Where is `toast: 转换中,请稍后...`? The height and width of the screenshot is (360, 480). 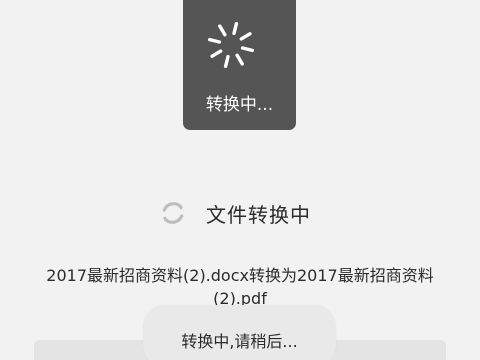
toast: 转换中,请稍后... is located at coordinates (239, 332).